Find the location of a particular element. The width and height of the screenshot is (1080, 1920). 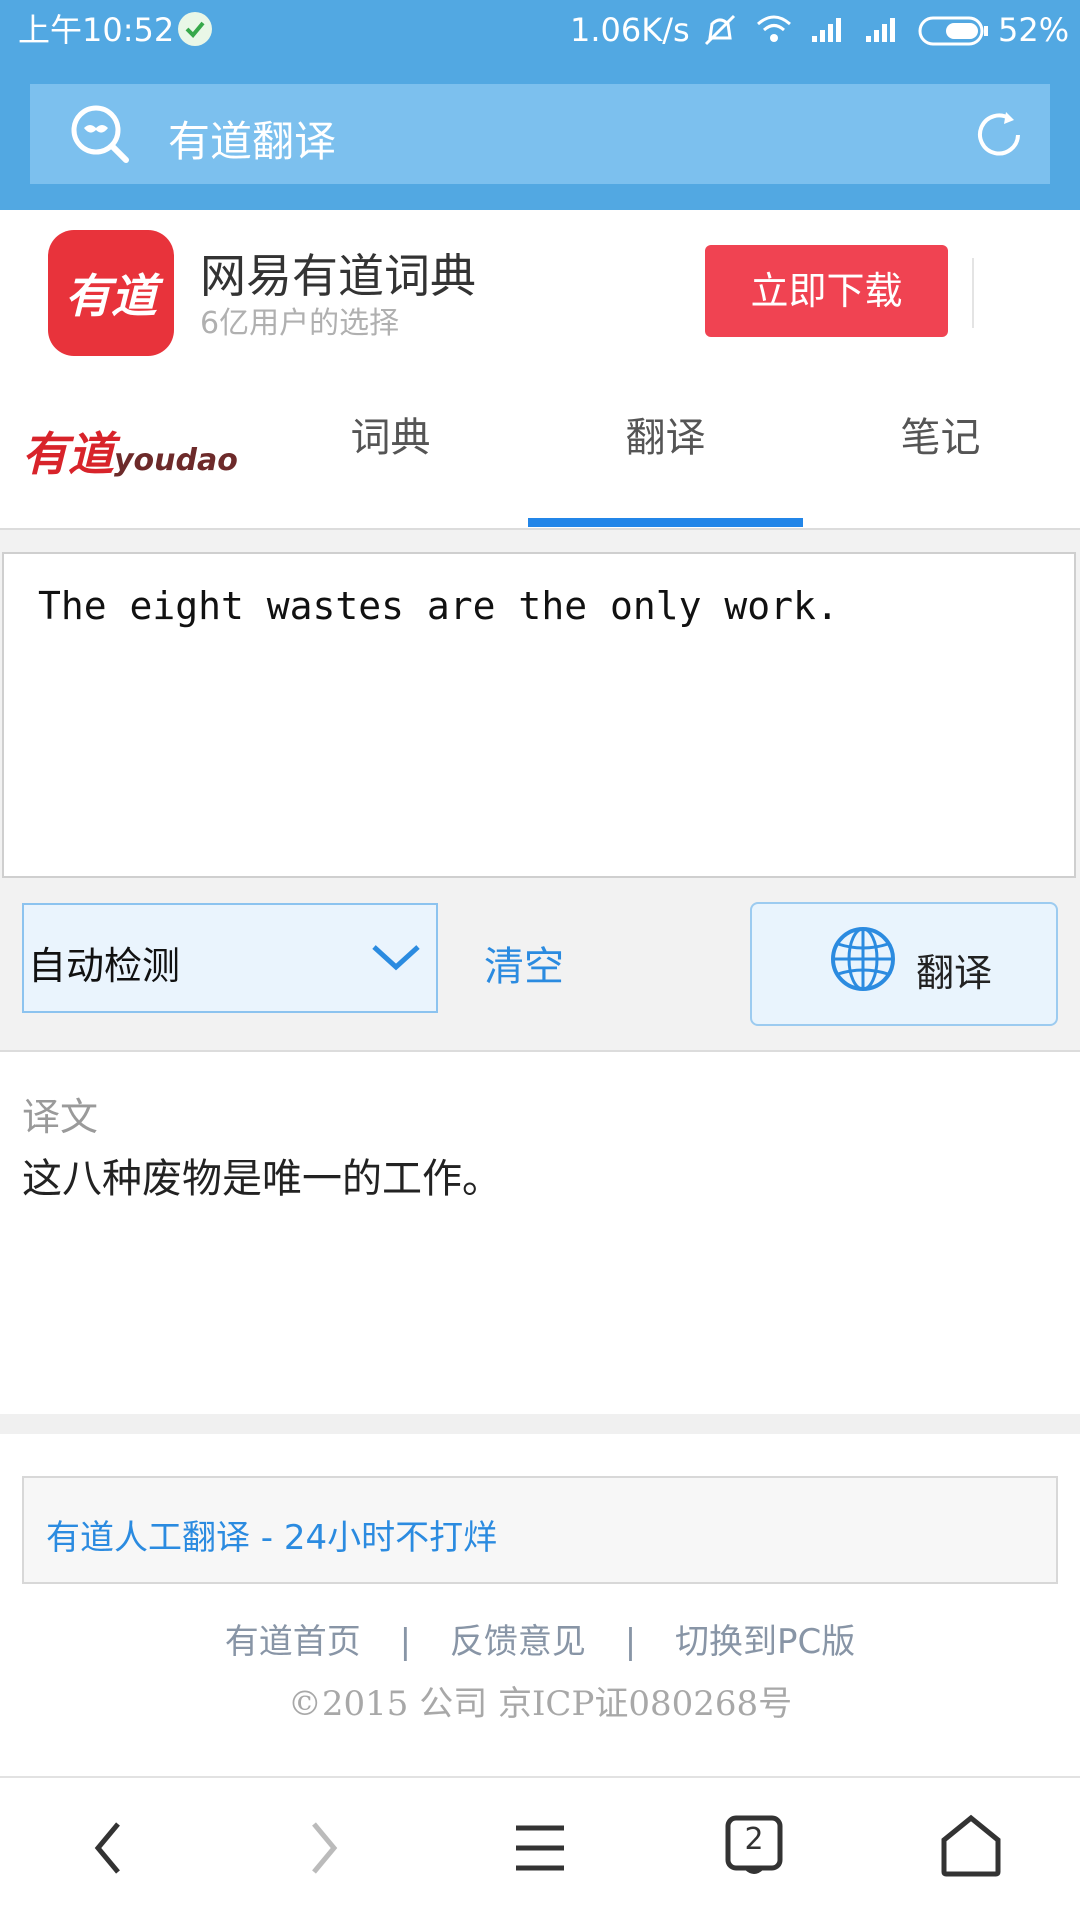

vpn-shield-icon is located at coordinates (195, 29).